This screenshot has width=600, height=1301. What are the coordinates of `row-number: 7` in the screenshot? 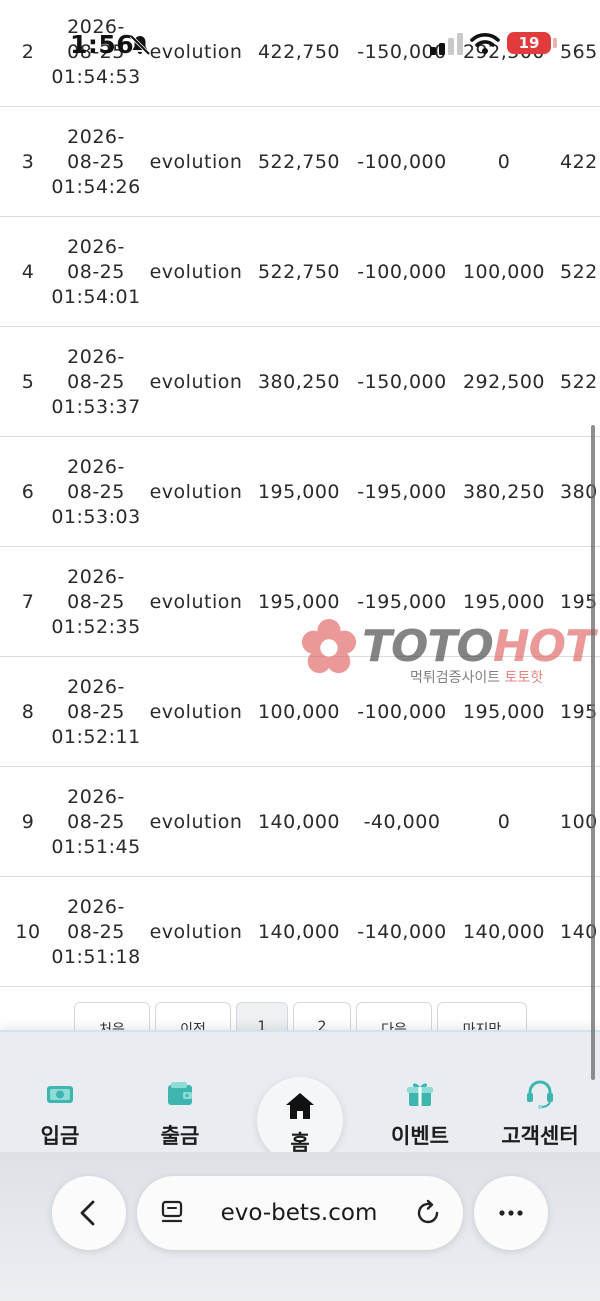 It's located at (28, 602).